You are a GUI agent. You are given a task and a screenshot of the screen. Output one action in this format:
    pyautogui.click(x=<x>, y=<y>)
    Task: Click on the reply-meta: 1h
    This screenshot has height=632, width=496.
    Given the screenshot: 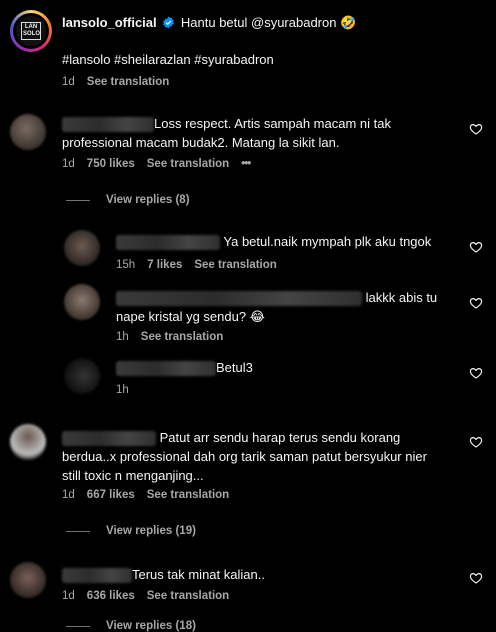 What is the action you would take?
    pyautogui.click(x=122, y=390)
    